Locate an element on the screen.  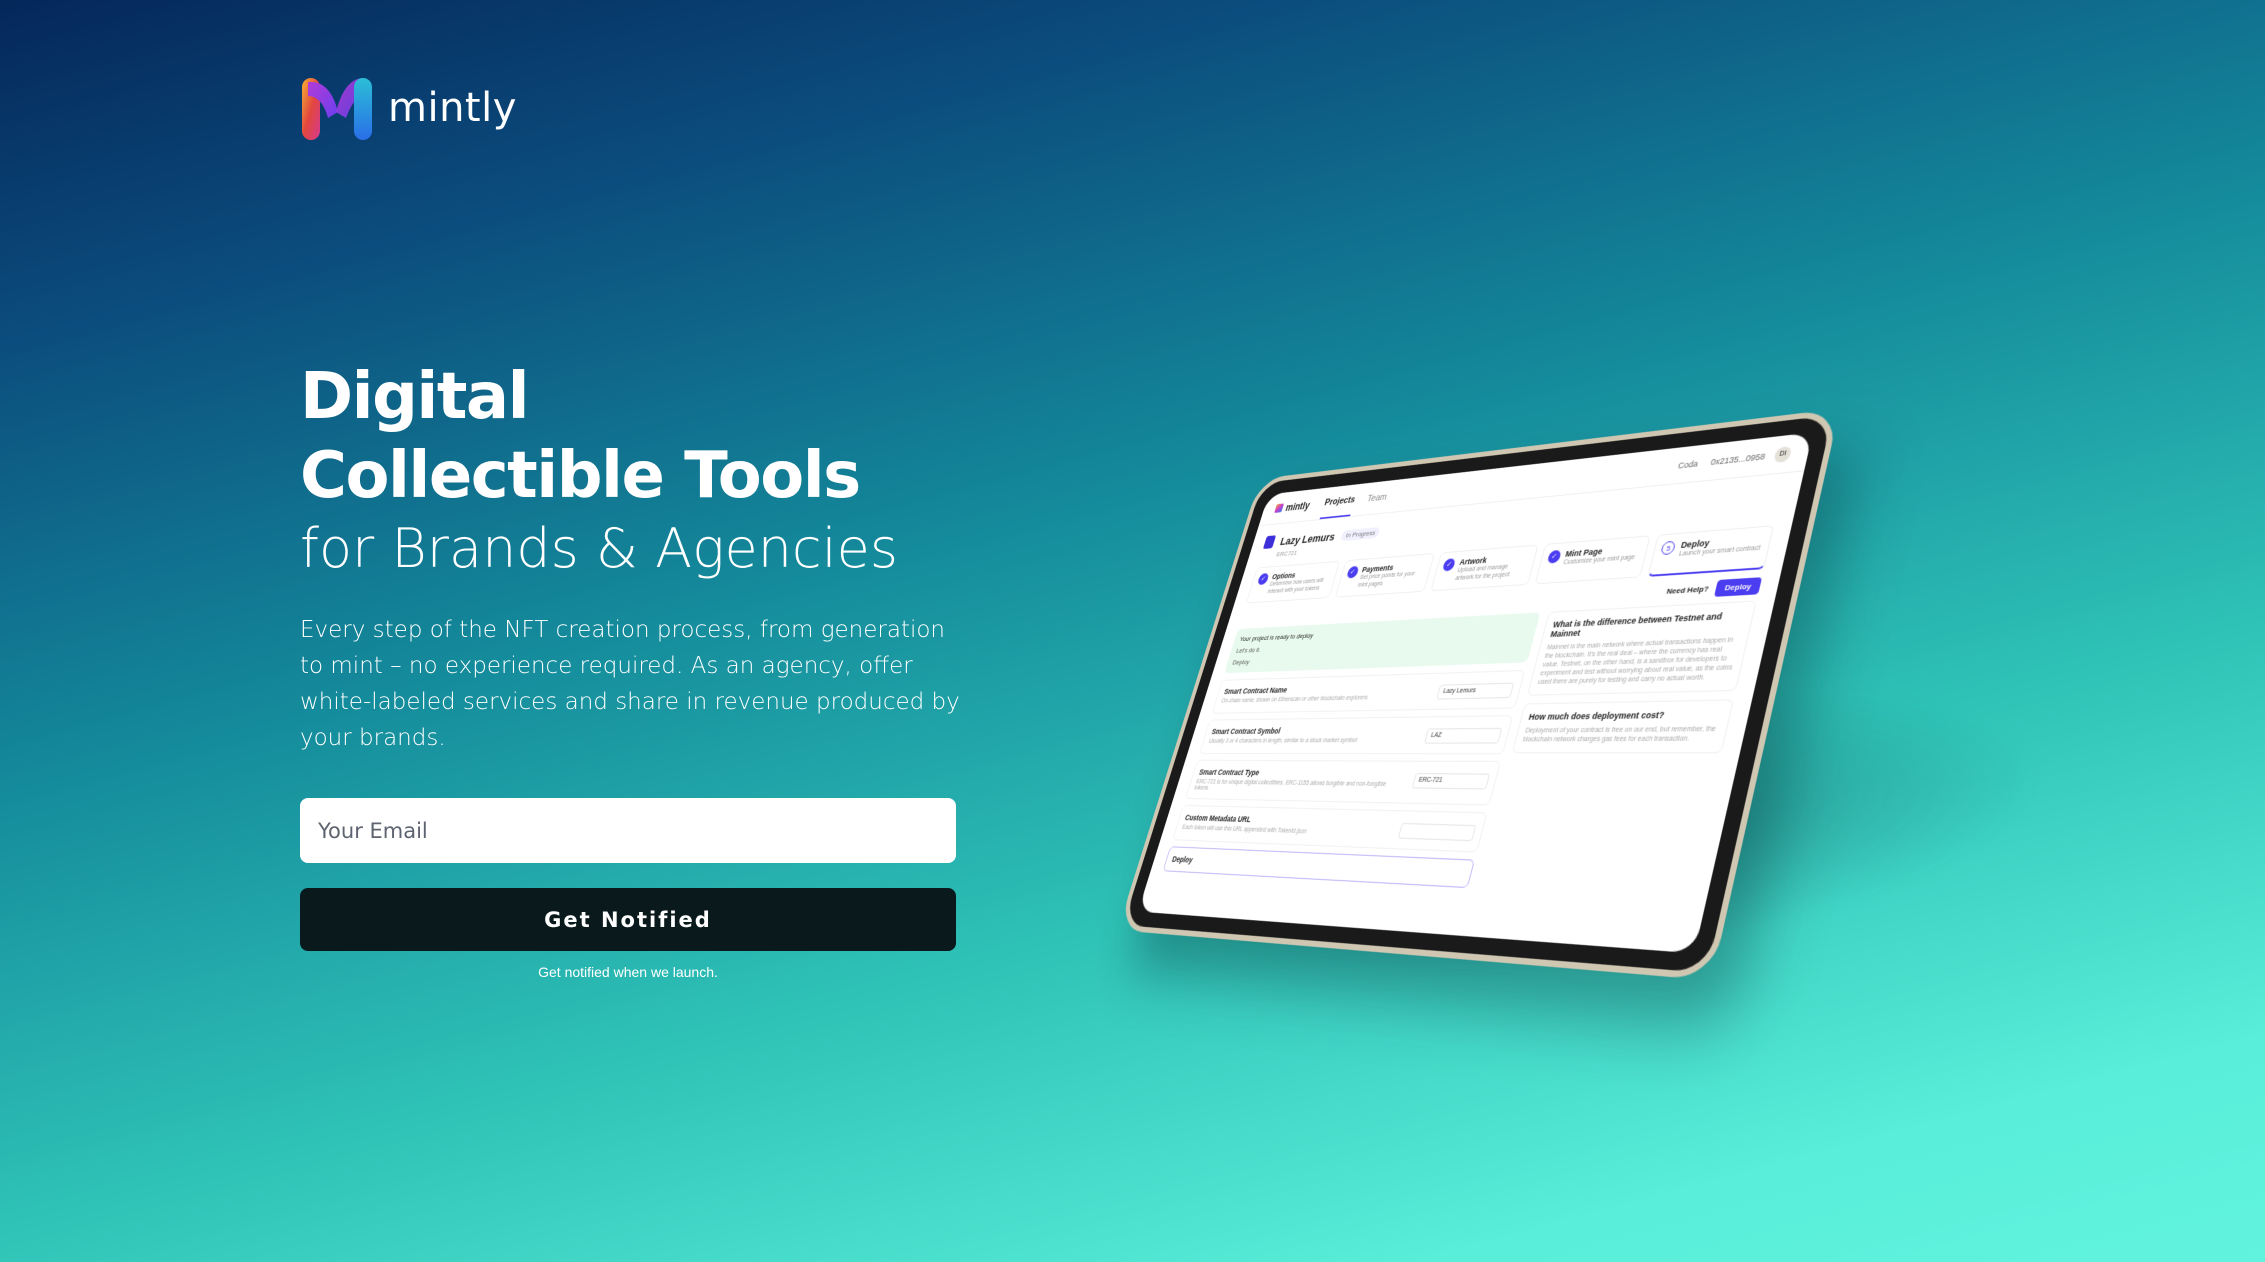
app-logo-icon is located at coordinates (1279, 508).